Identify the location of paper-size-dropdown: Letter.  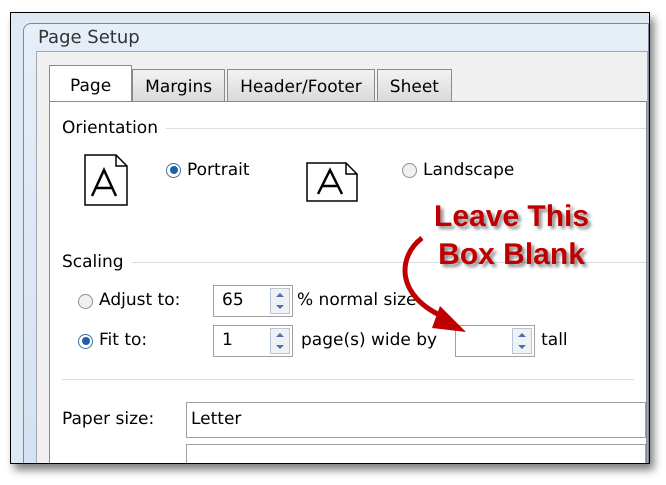
(416, 420).